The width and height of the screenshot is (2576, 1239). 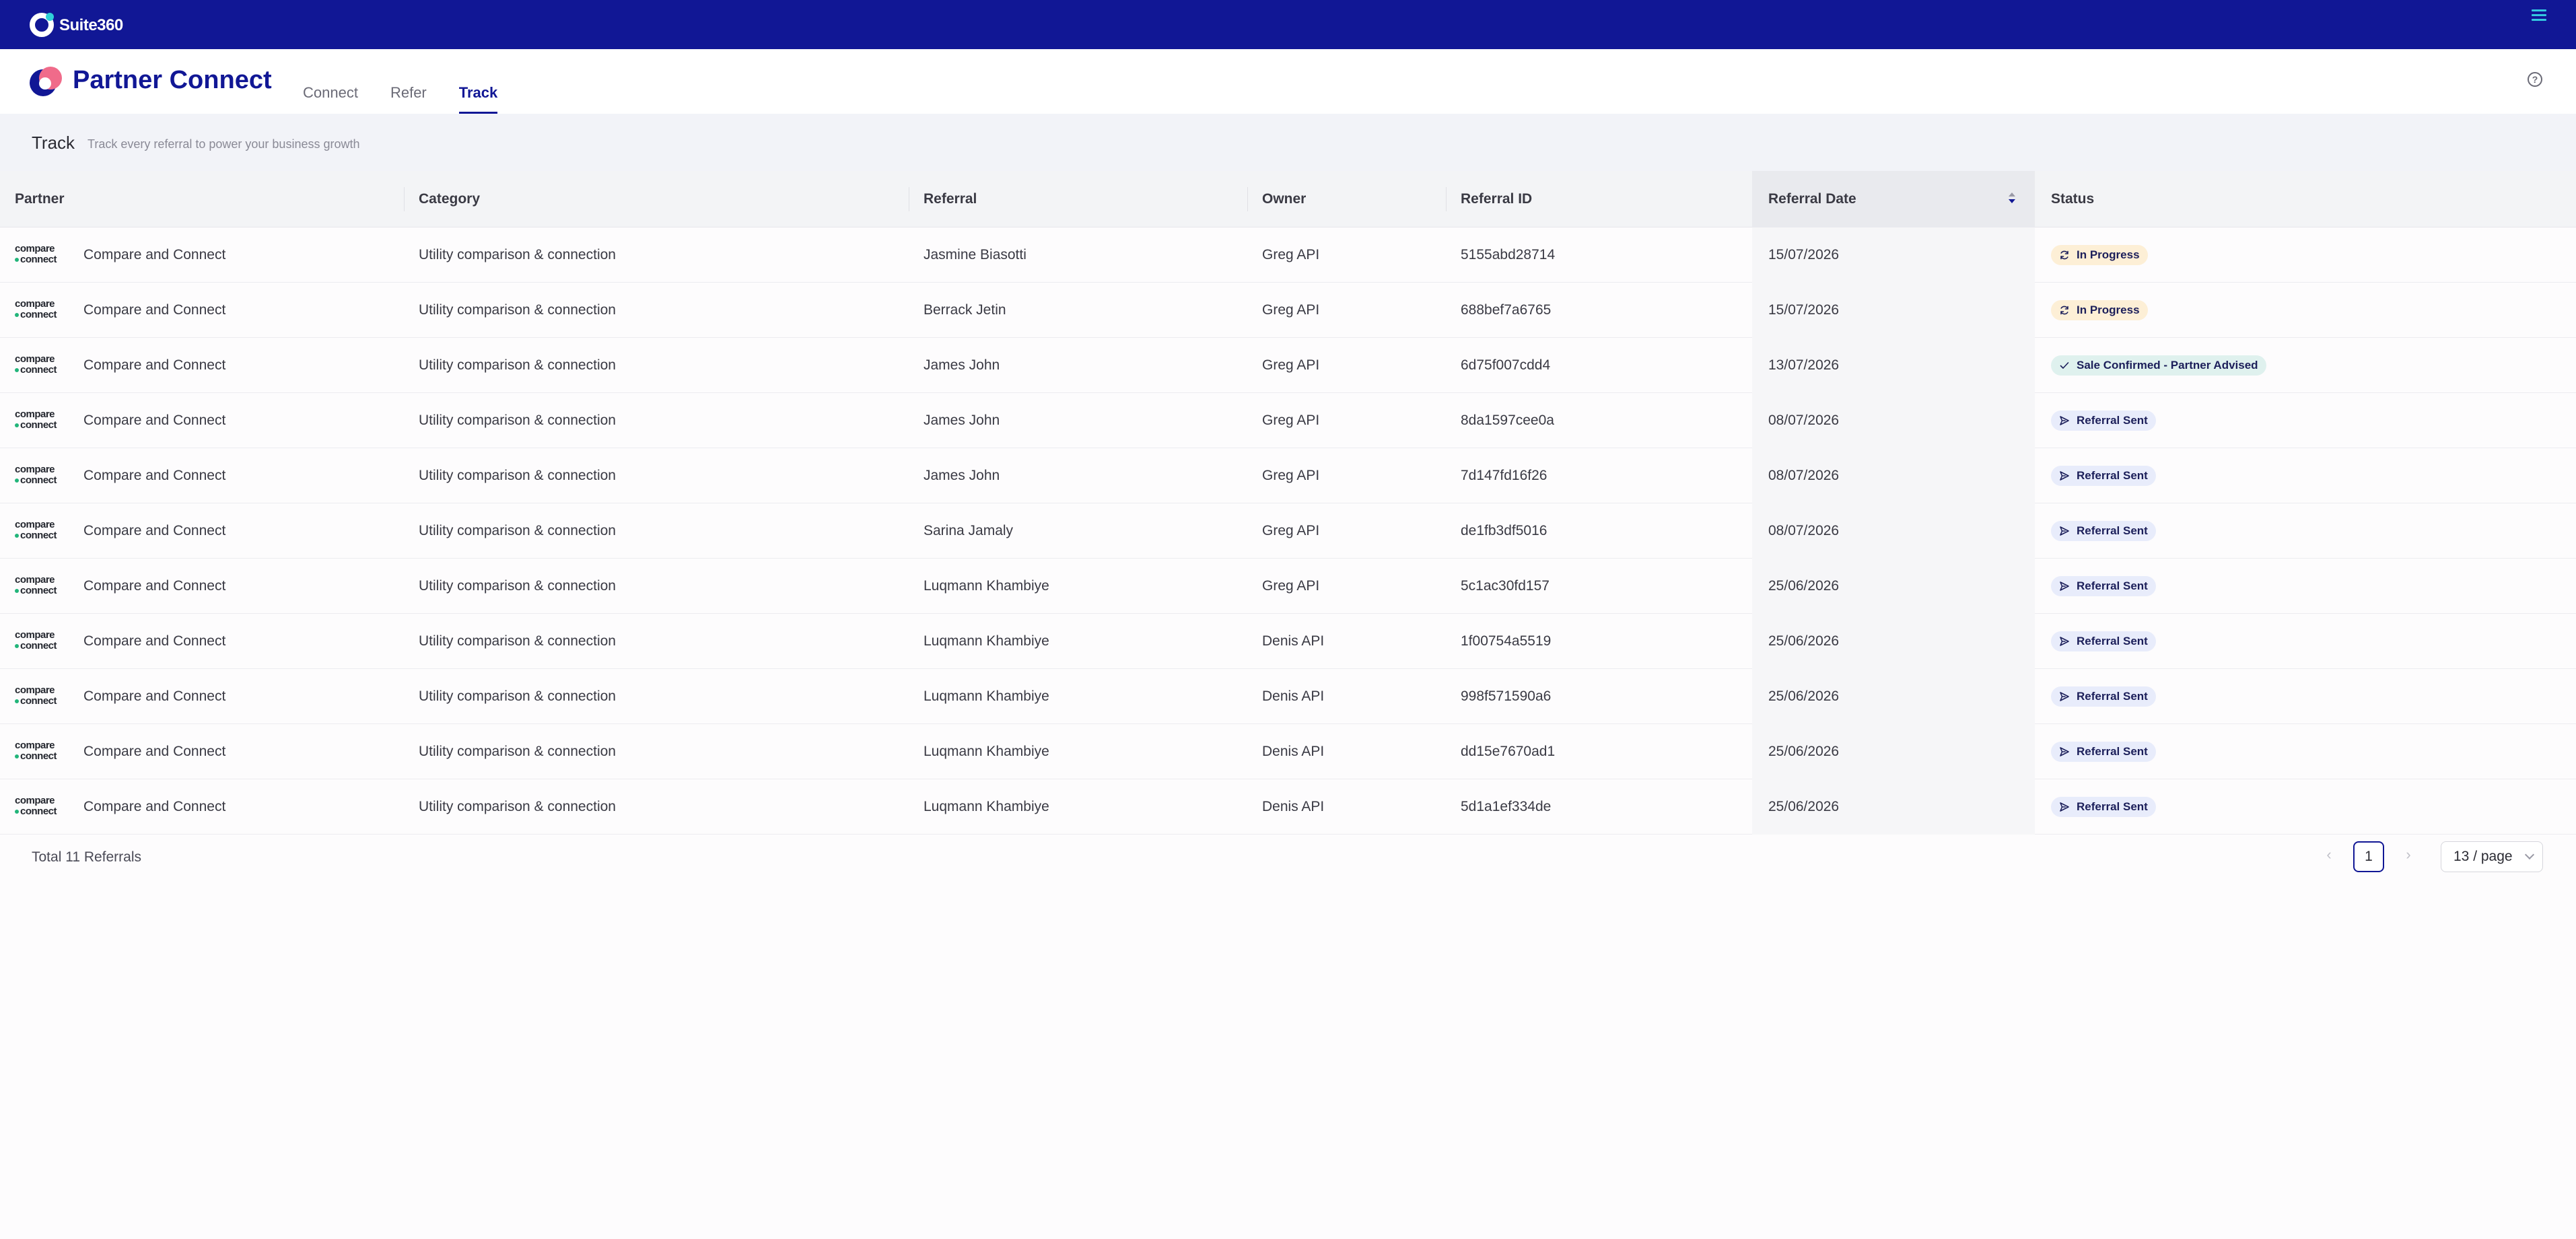 I want to click on column-header-category: Category, so click(x=450, y=199).